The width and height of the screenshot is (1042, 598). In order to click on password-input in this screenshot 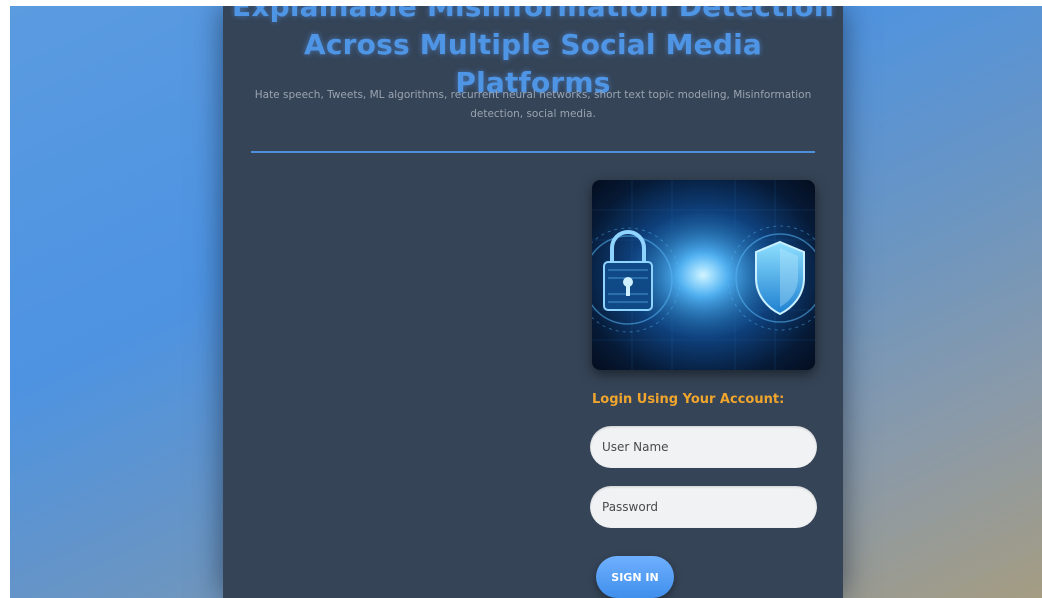, I will do `click(703, 507)`.